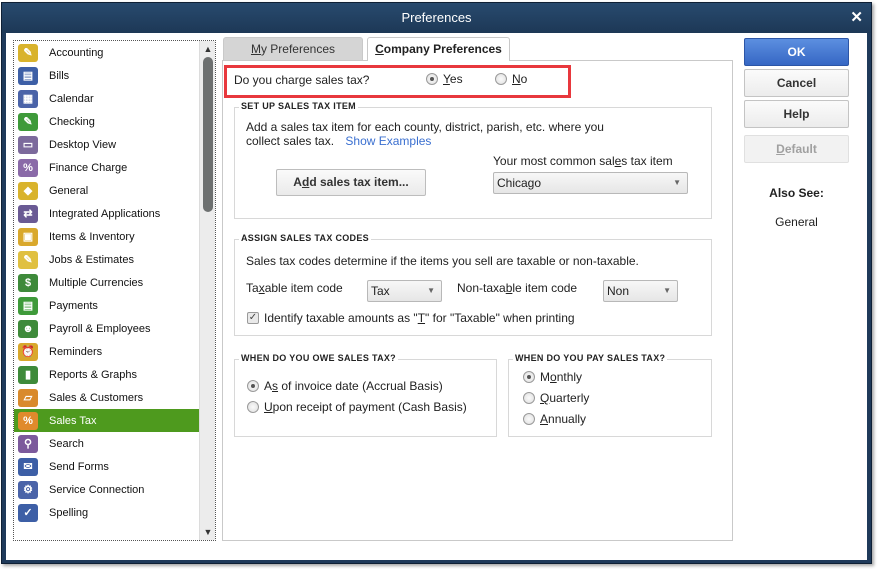  Describe the element at coordinates (79, 466) in the screenshot. I see `sidebar-item-label: Send Forms` at that location.